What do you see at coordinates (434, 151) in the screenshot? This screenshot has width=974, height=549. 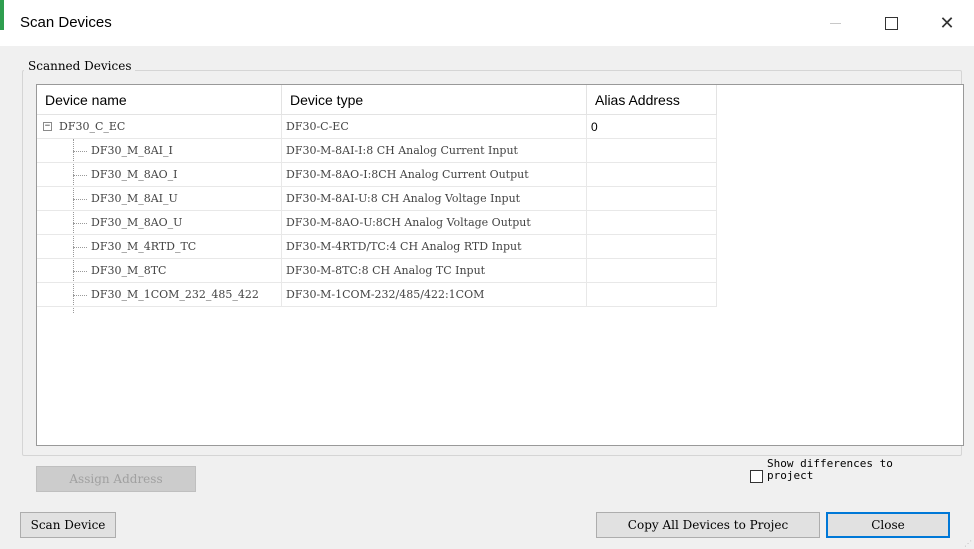 I see `device-type: DF30-M-8AI-I:8 CH Analog Current Input` at bounding box center [434, 151].